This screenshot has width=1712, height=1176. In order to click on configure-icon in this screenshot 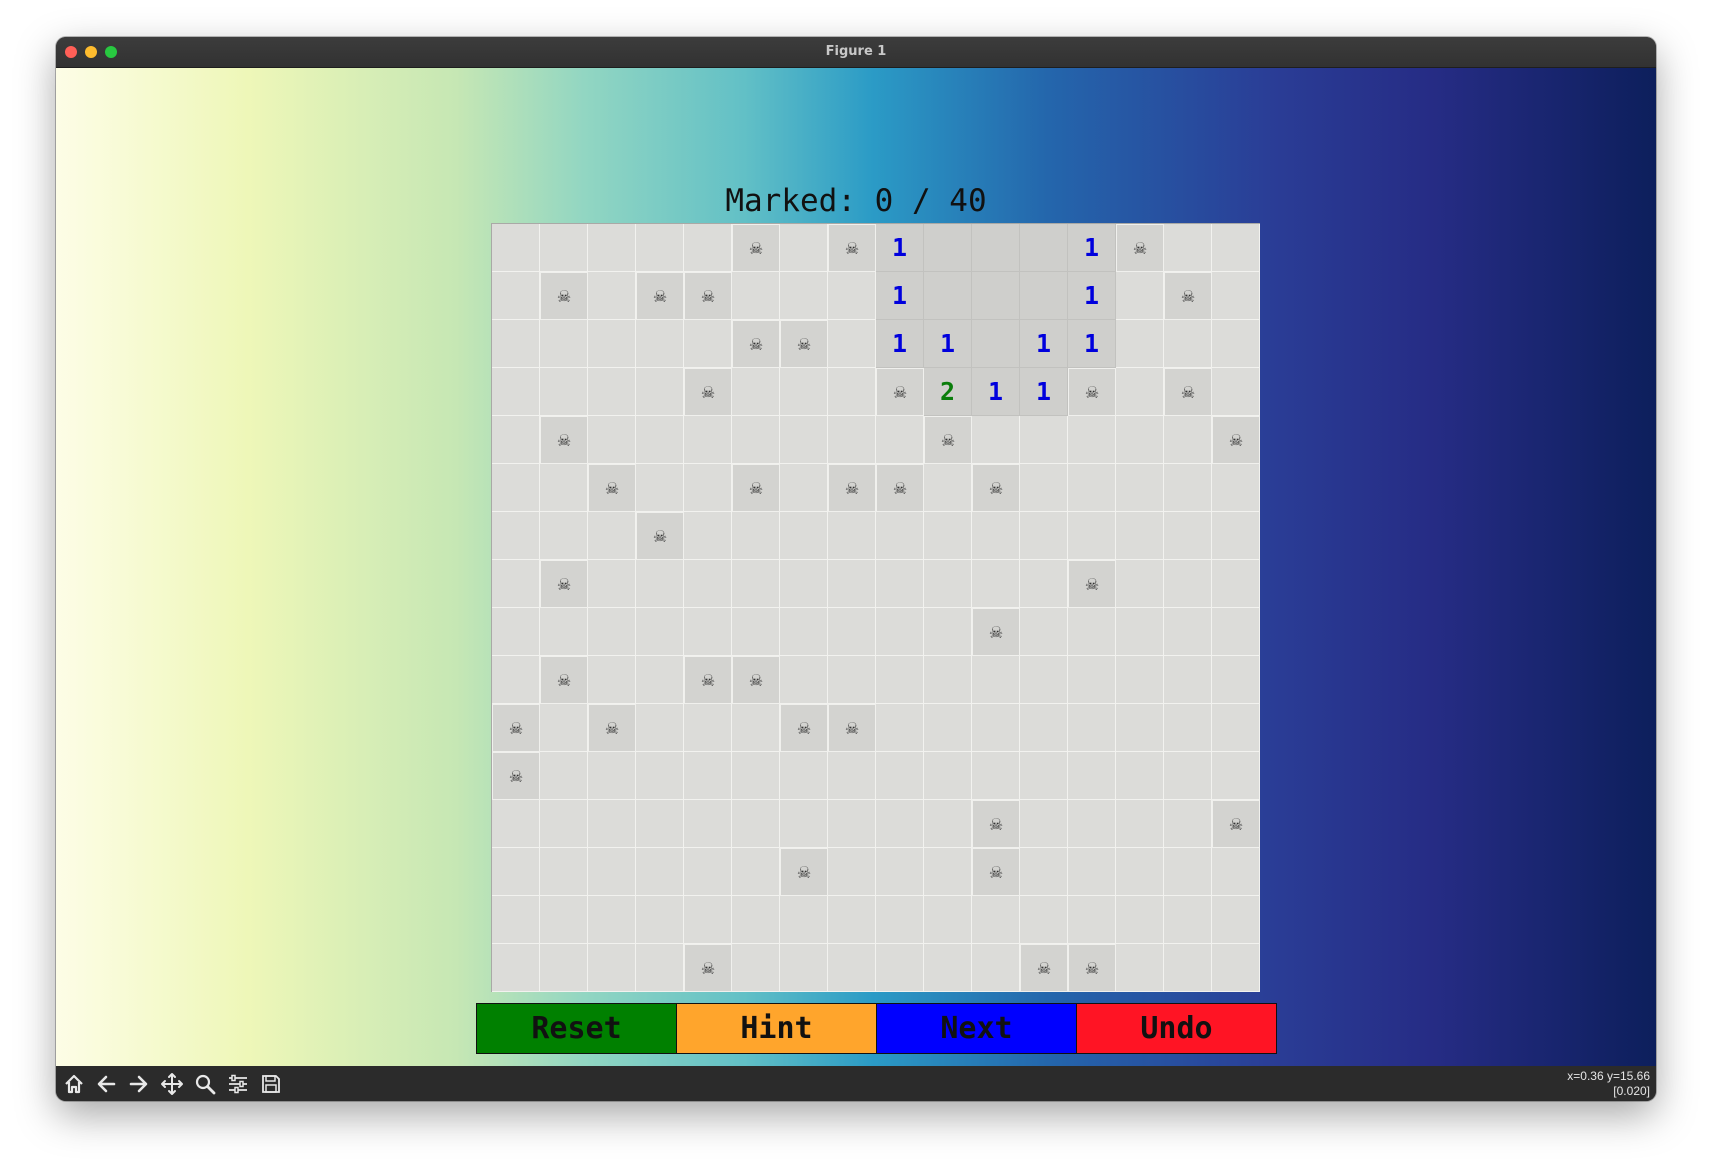, I will do `click(238, 1084)`.